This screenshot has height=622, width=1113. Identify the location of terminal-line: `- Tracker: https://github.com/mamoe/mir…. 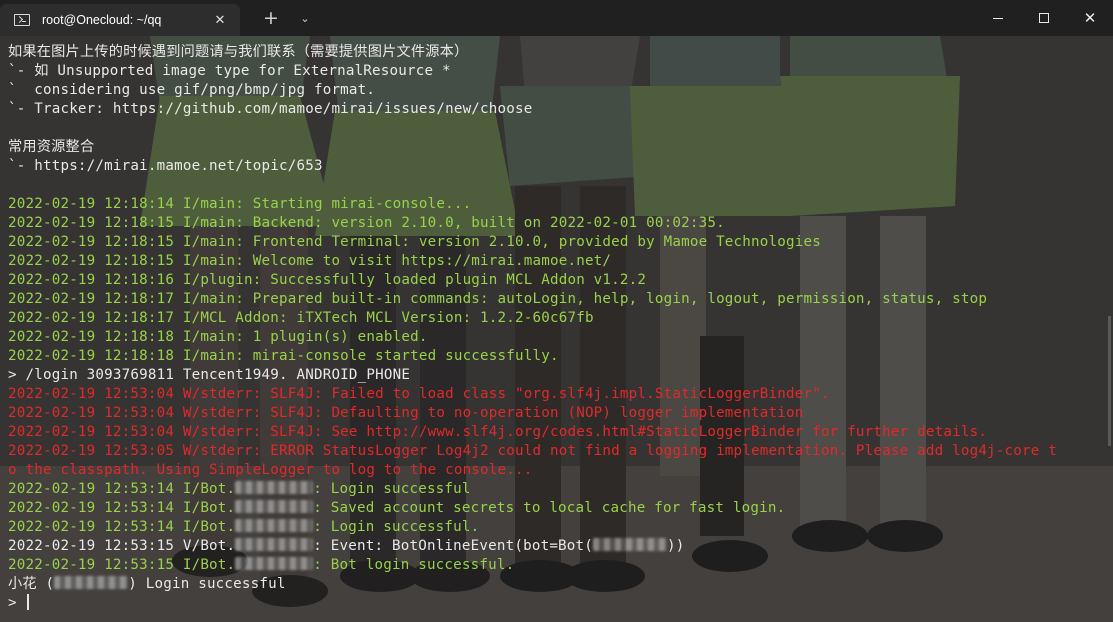
(270, 109).